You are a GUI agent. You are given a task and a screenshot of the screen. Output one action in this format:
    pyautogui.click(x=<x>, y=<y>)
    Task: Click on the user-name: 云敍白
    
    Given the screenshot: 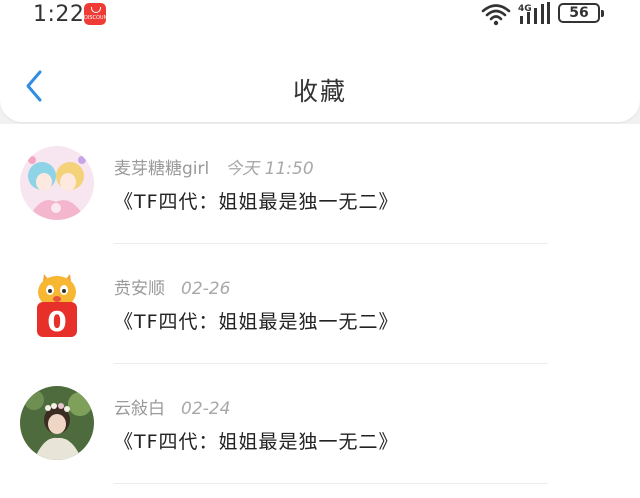 What is the action you would take?
    pyautogui.click(x=139, y=409)
    